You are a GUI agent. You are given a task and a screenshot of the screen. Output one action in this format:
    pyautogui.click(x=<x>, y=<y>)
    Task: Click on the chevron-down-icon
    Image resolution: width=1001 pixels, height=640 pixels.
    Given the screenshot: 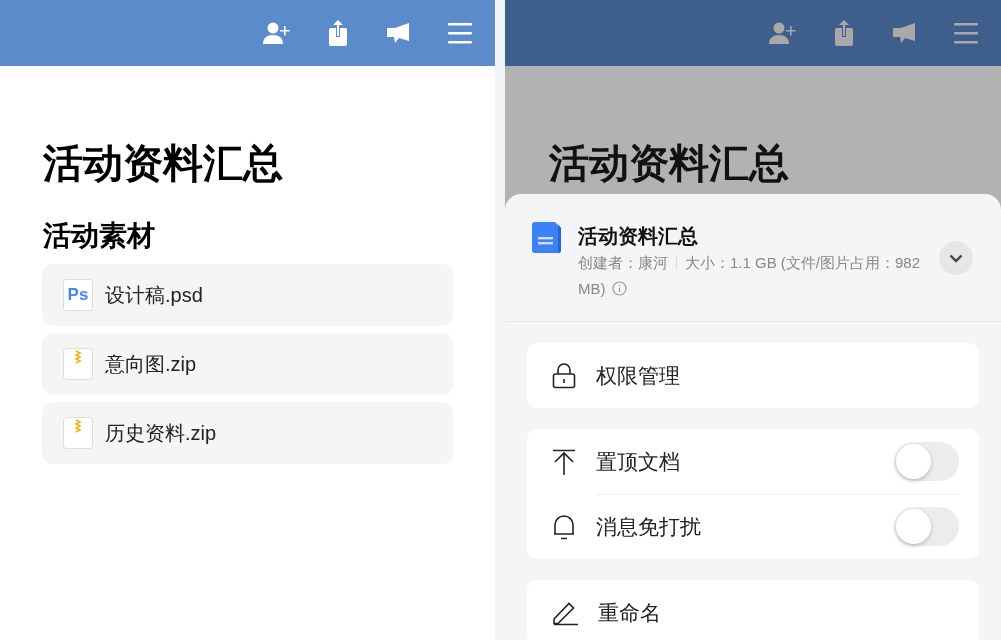 What is the action you would take?
    pyautogui.click(x=956, y=258)
    